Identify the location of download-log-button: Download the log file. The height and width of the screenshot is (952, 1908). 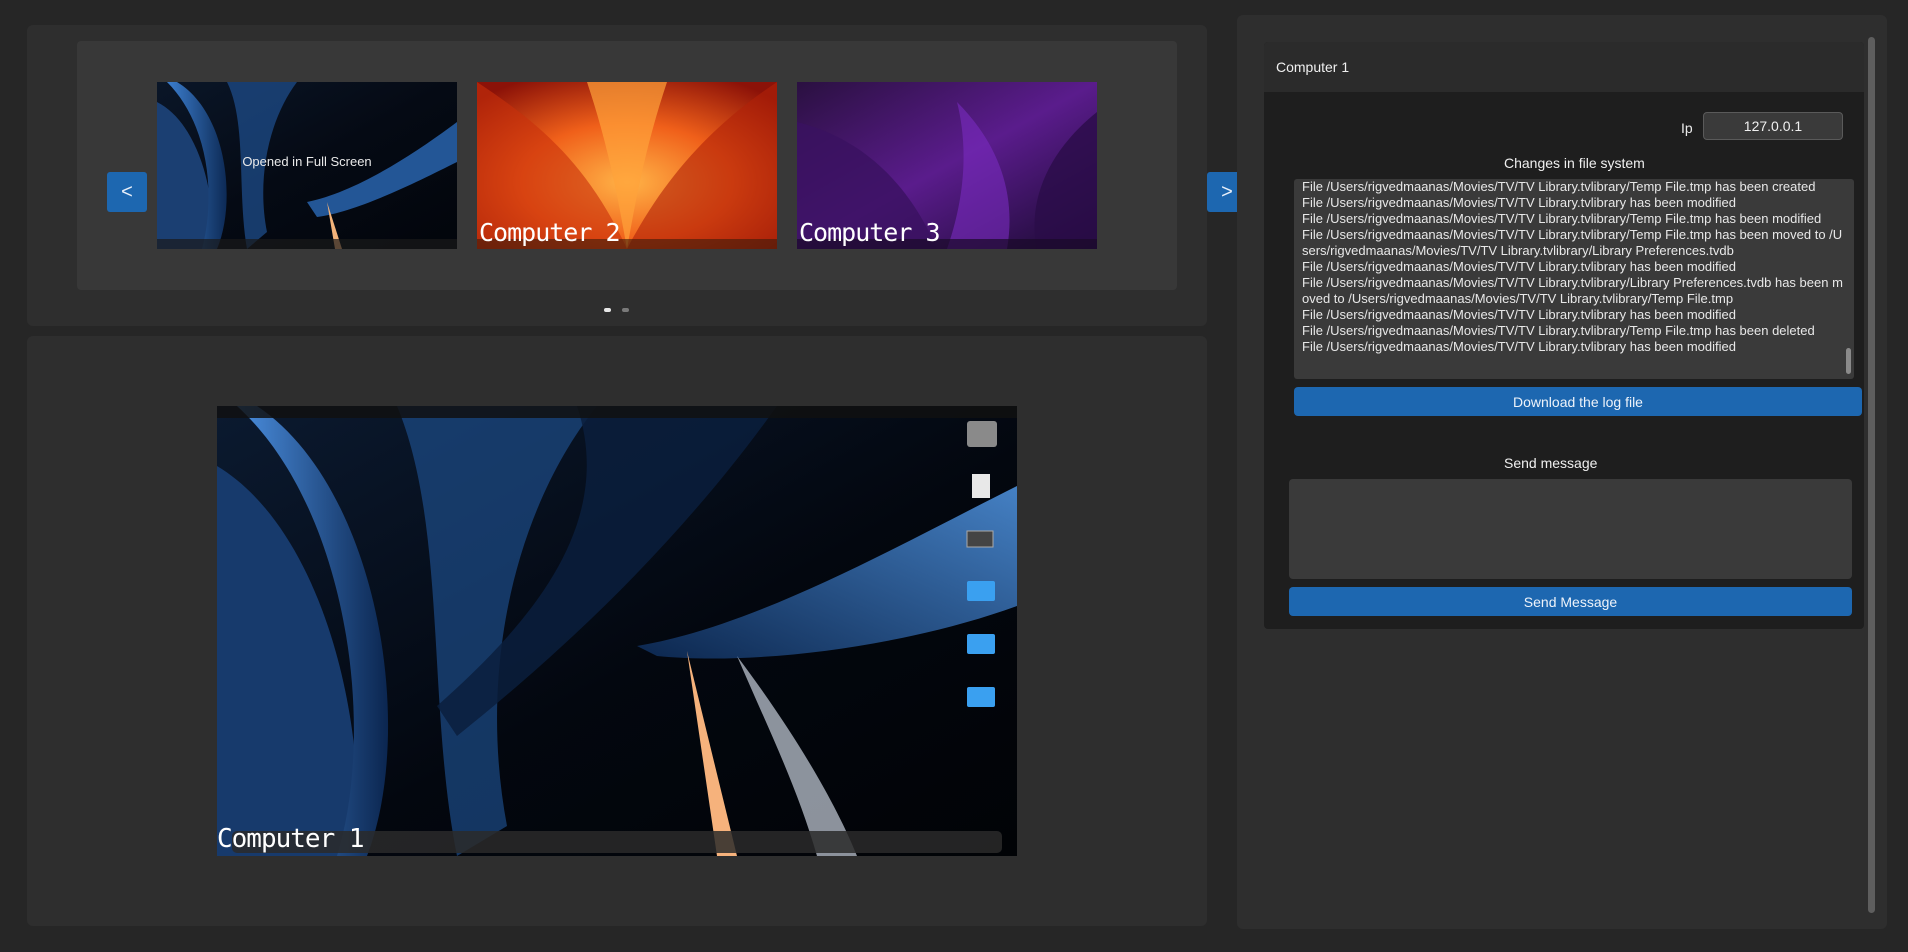
(1578, 401).